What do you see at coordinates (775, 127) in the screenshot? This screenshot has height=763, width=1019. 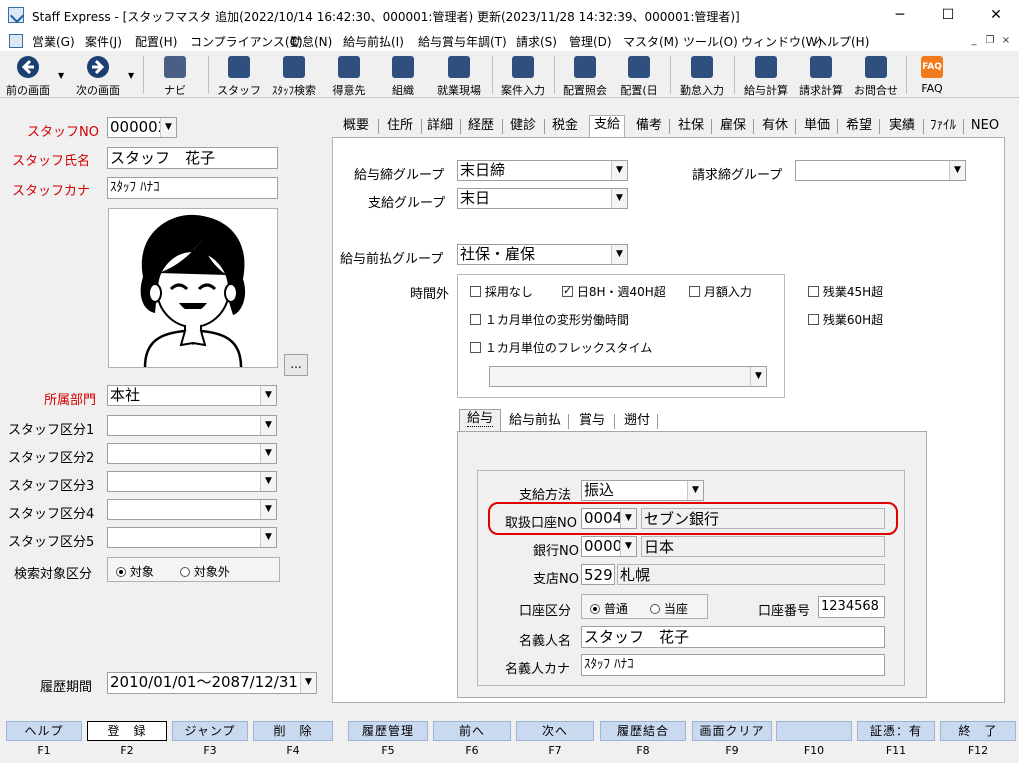 I see `tab-paid-leave: 有休` at bounding box center [775, 127].